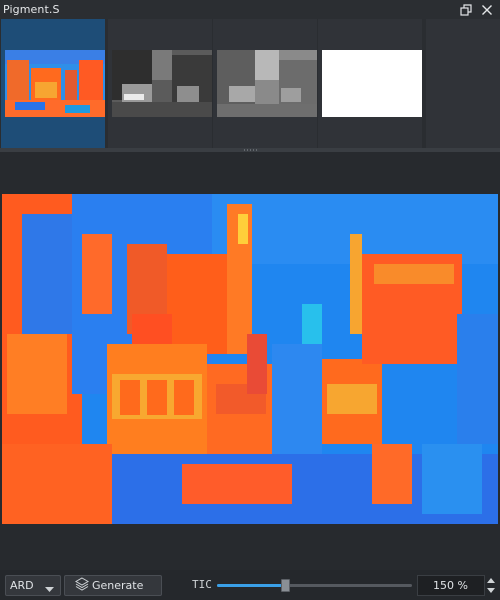 The image size is (500, 600). What do you see at coordinates (491, 580) in the screenshot?
I see `spin-up-icon` at bounding box center [491, 580].